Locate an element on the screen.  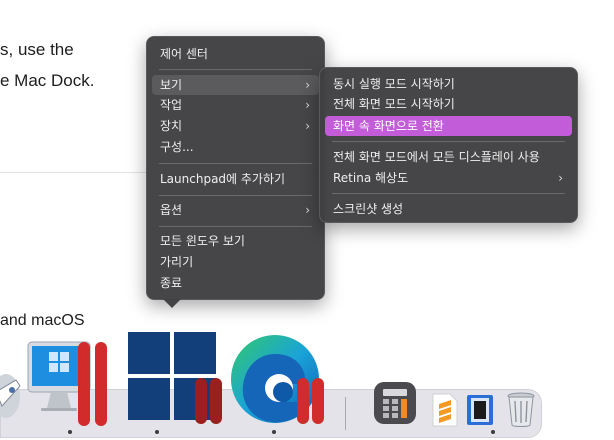
menu-item-full-screen-mode: 전체 화면 모드 시작하기 is located at coordinates (448, 104).